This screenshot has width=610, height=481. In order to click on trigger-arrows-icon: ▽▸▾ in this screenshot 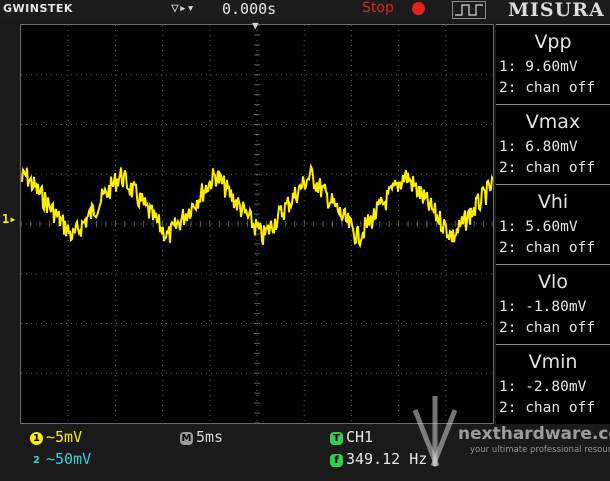, I will do `click(183, 8)`.